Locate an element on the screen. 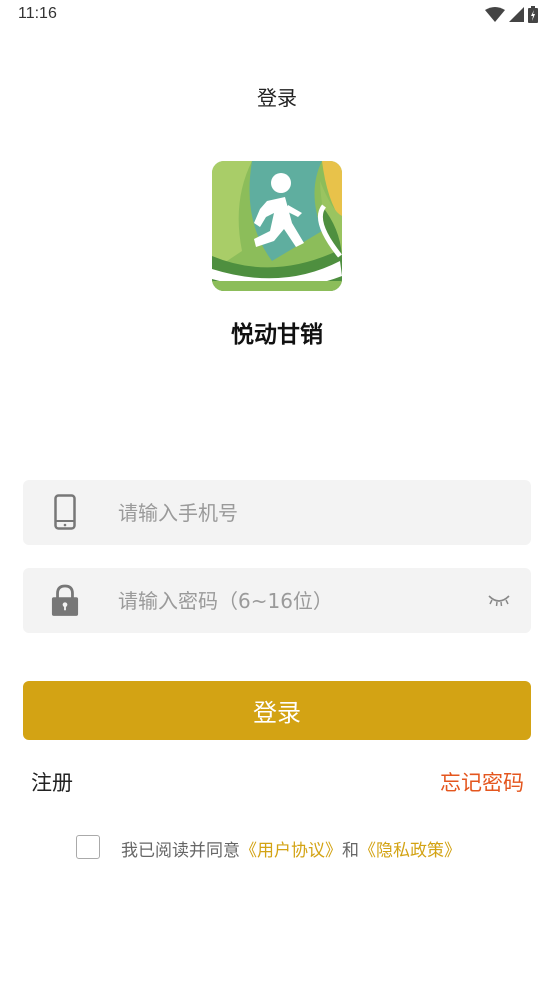 This screenshot has height=984, width=554. login-button: 登录 is located at coordinates (277, 710).